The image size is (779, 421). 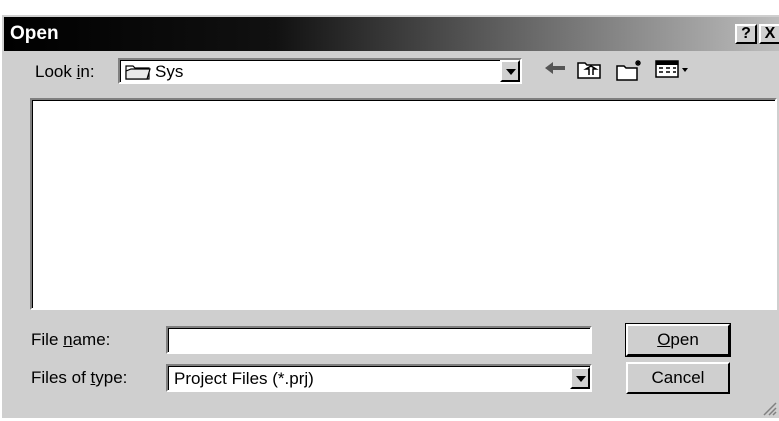 I want to click on look-in-value: Sys, so click(x=169, y=71).